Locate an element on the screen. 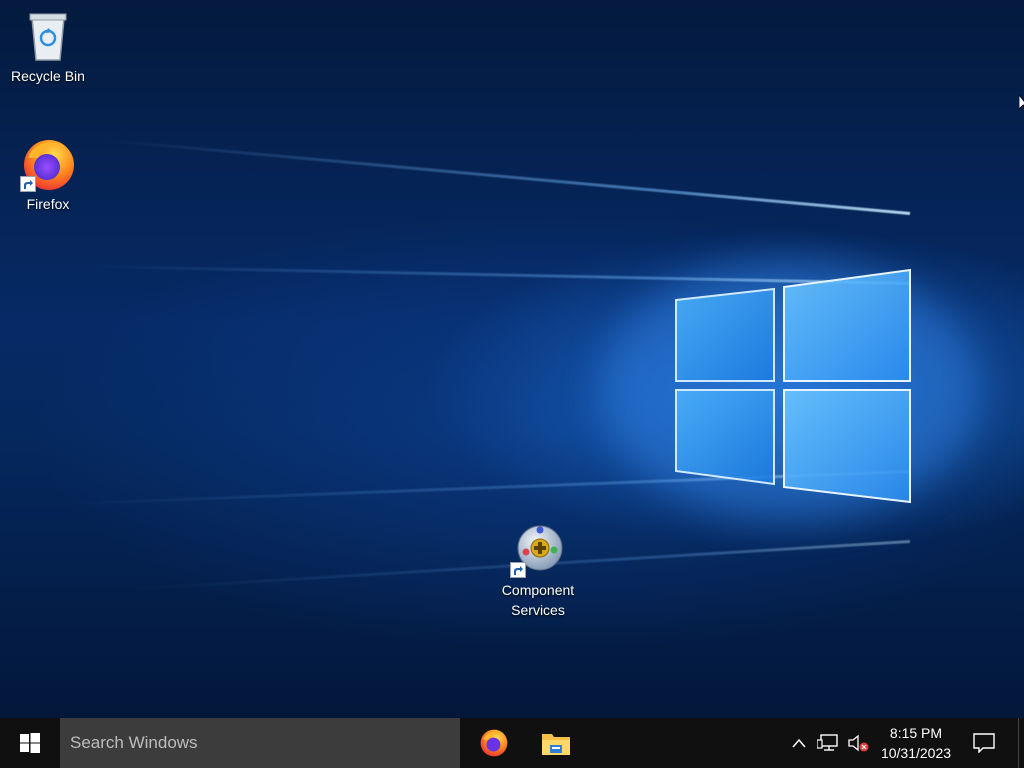 The width and height of the screenshot is (1024, 768). action-center-button is located at coordinates (984, 743).